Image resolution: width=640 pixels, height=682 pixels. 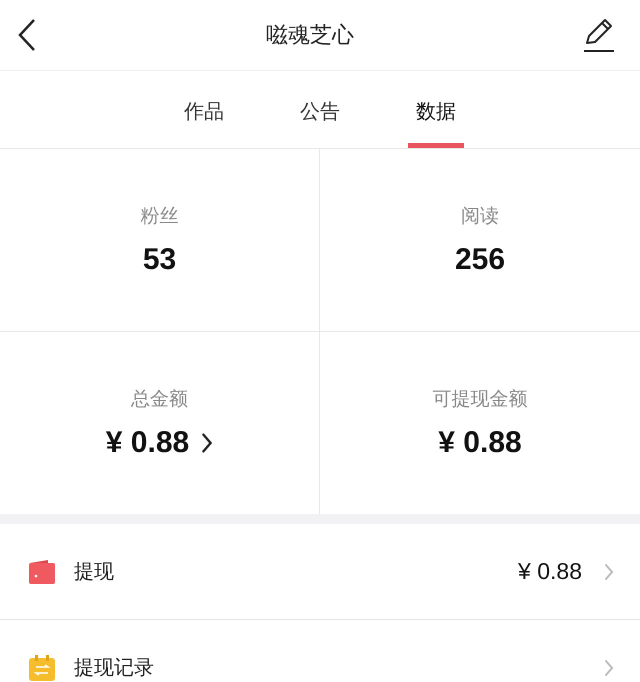 I want to click on stat-value: 53, so click(x=159, y=260).